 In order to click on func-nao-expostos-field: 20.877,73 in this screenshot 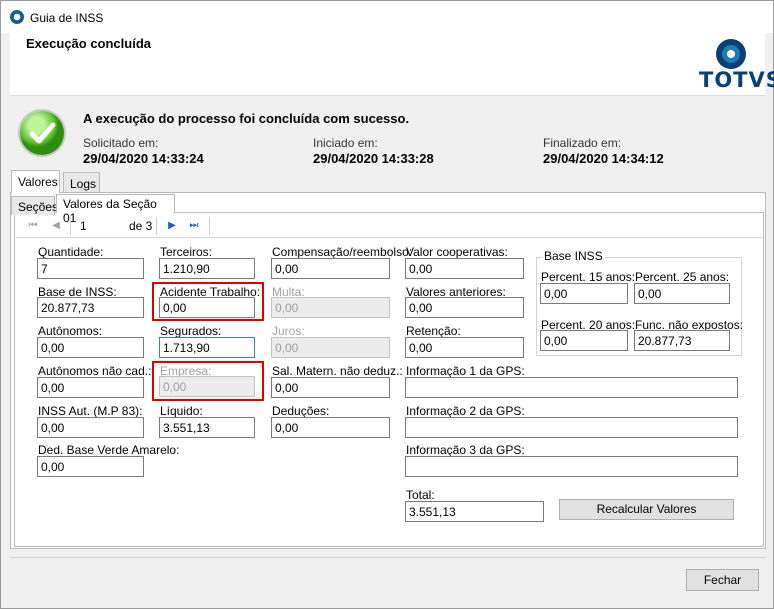, I will do `click(682, 340)`.